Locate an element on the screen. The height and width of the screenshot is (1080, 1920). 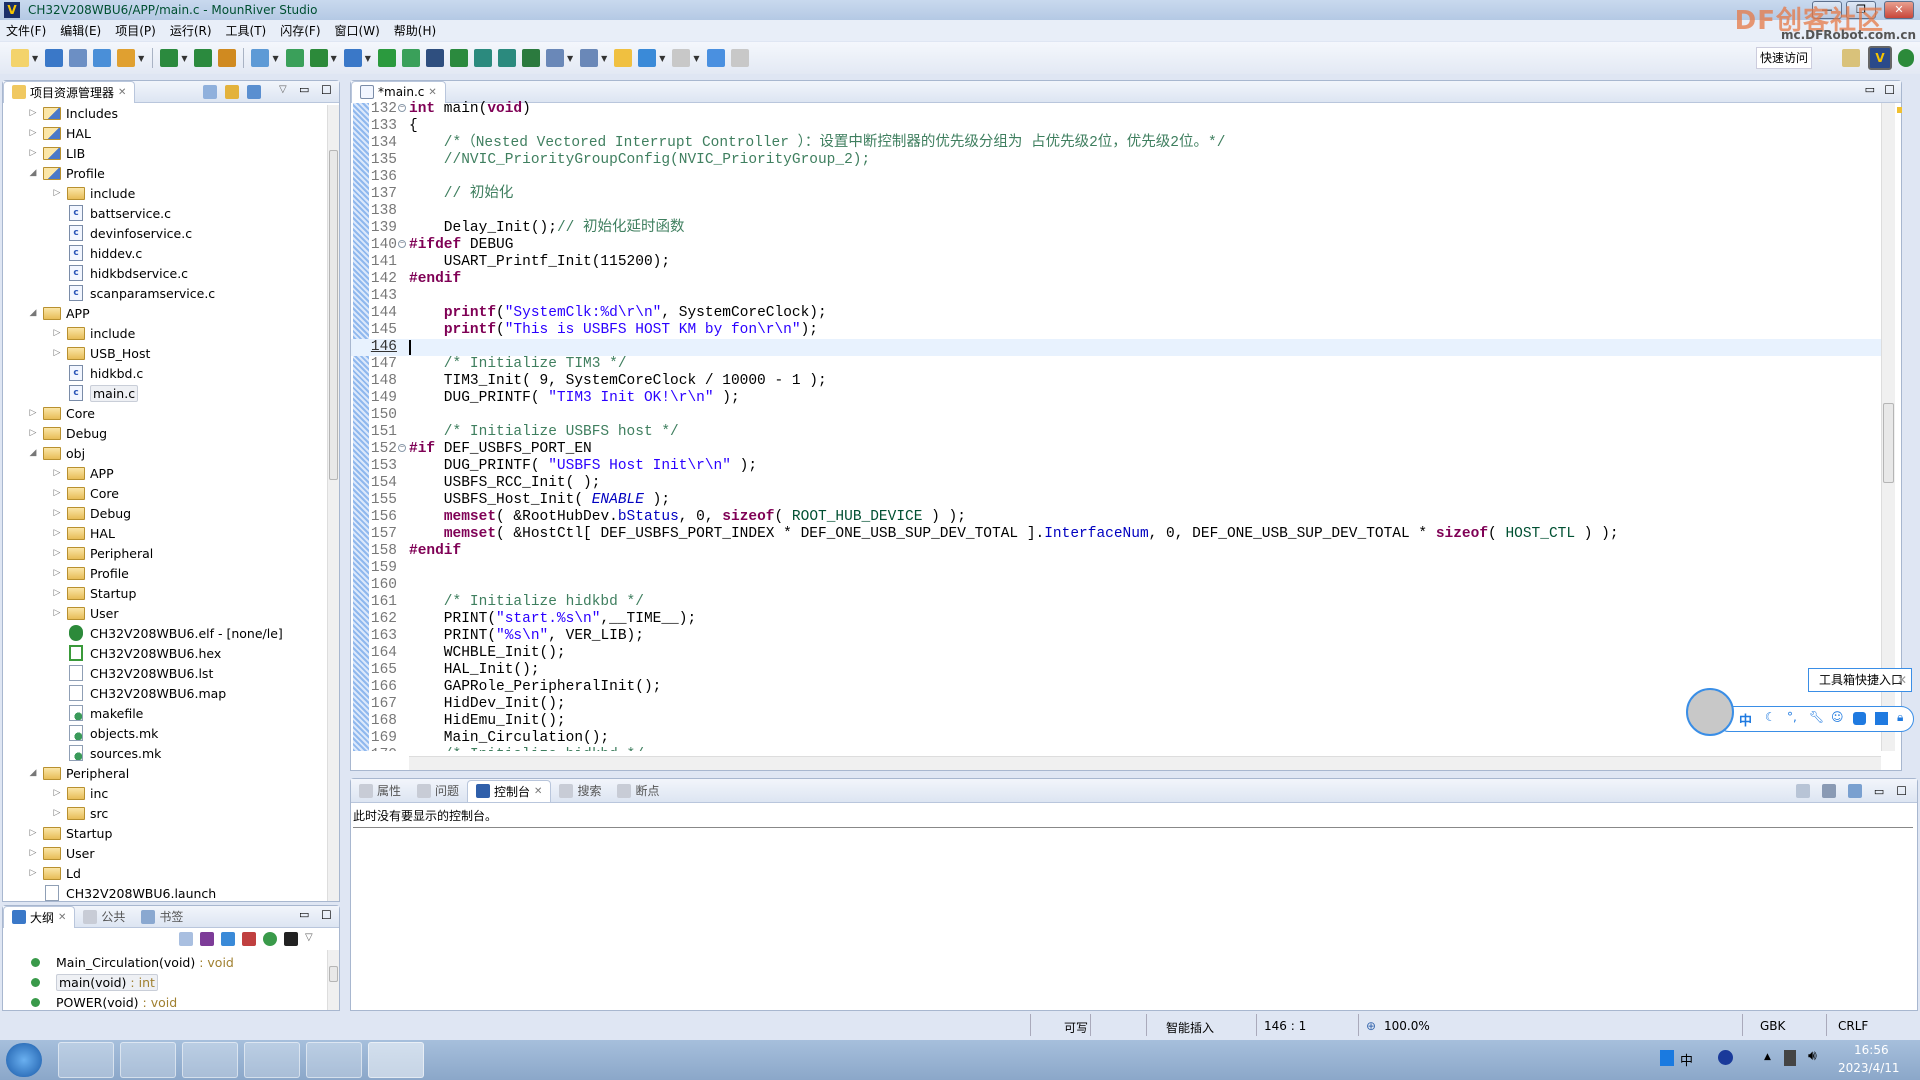
tab-project-explorer: 项目资源管理器 ✕ is located at coordinates (69, 91).